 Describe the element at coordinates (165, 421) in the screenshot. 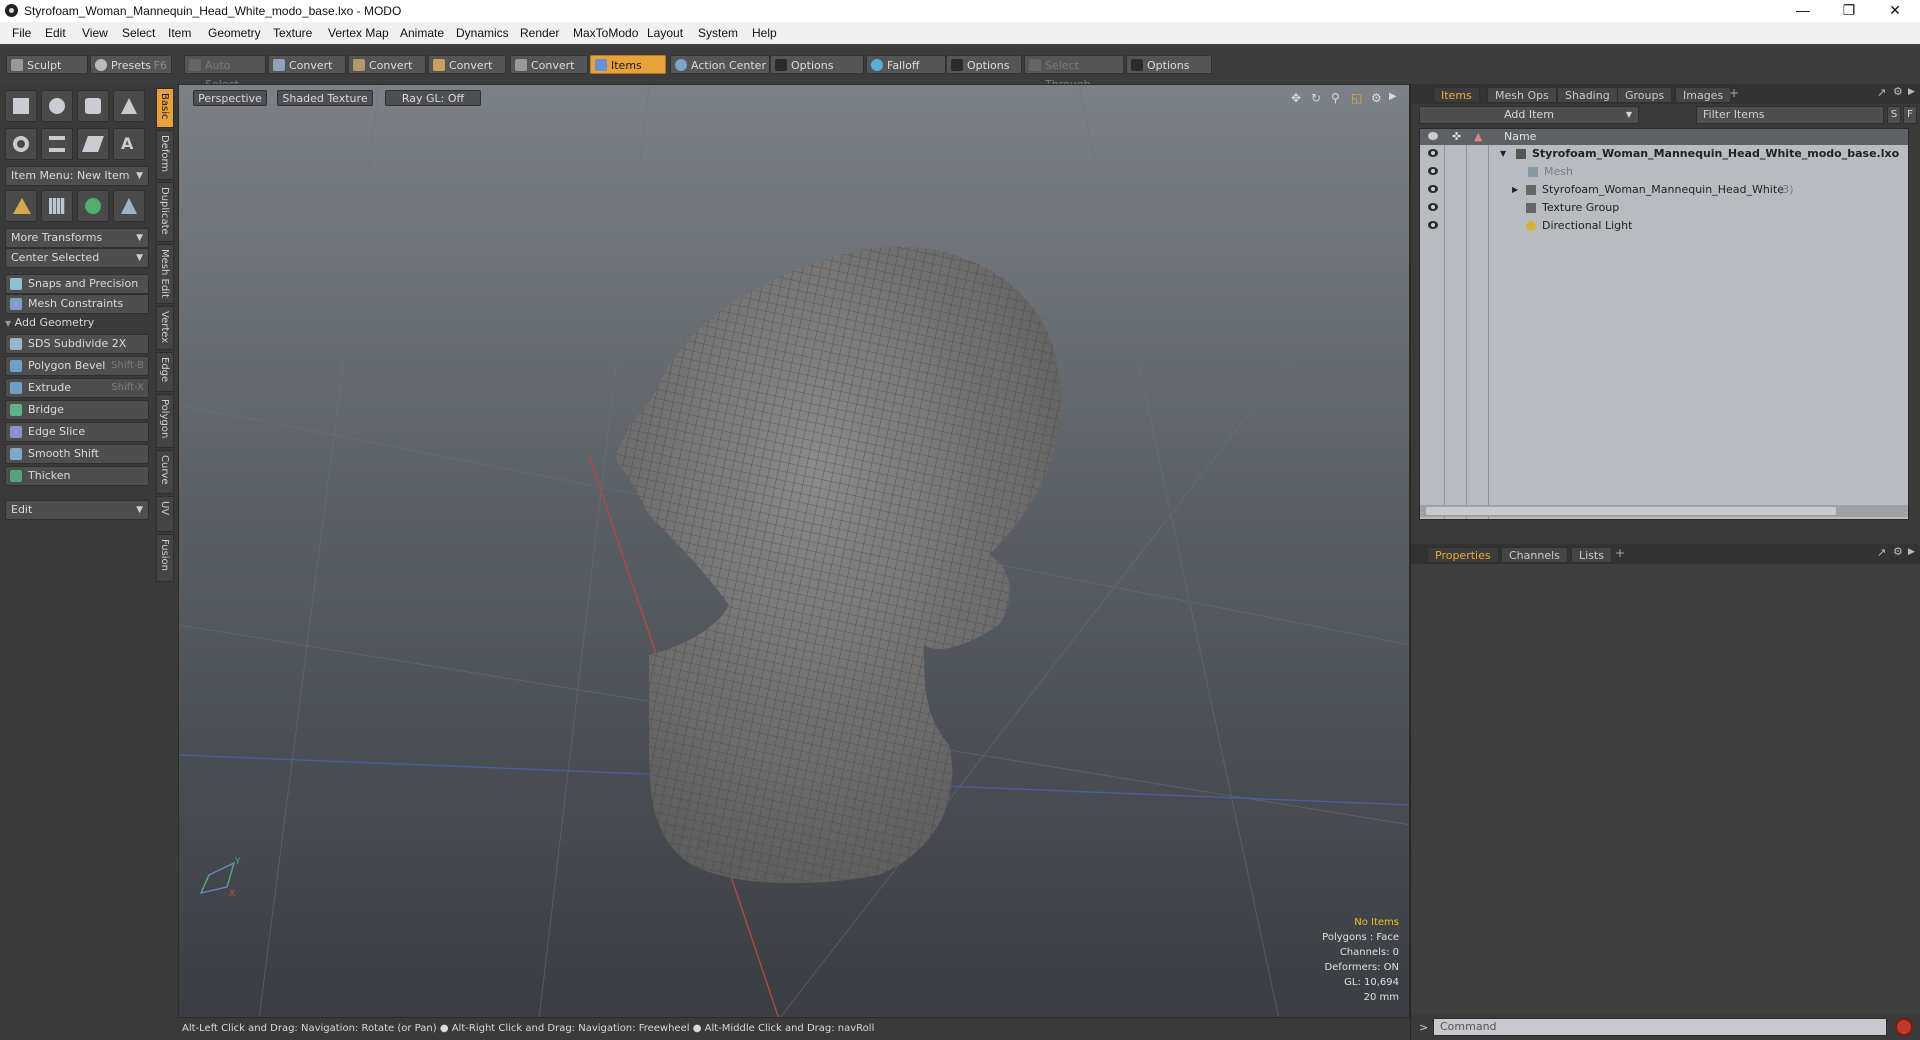

I see `tab-polygon: Polygon` at that location.